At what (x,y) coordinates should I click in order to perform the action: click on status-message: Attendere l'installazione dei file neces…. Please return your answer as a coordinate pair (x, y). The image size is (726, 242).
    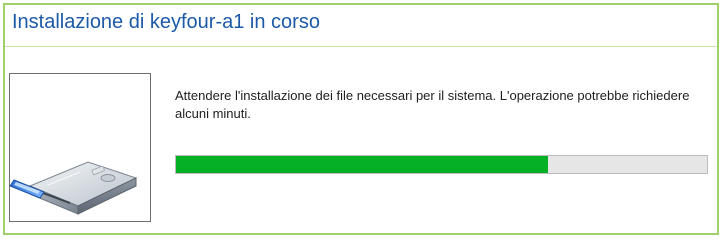
    Looking at the image, I should click on (432, 104).